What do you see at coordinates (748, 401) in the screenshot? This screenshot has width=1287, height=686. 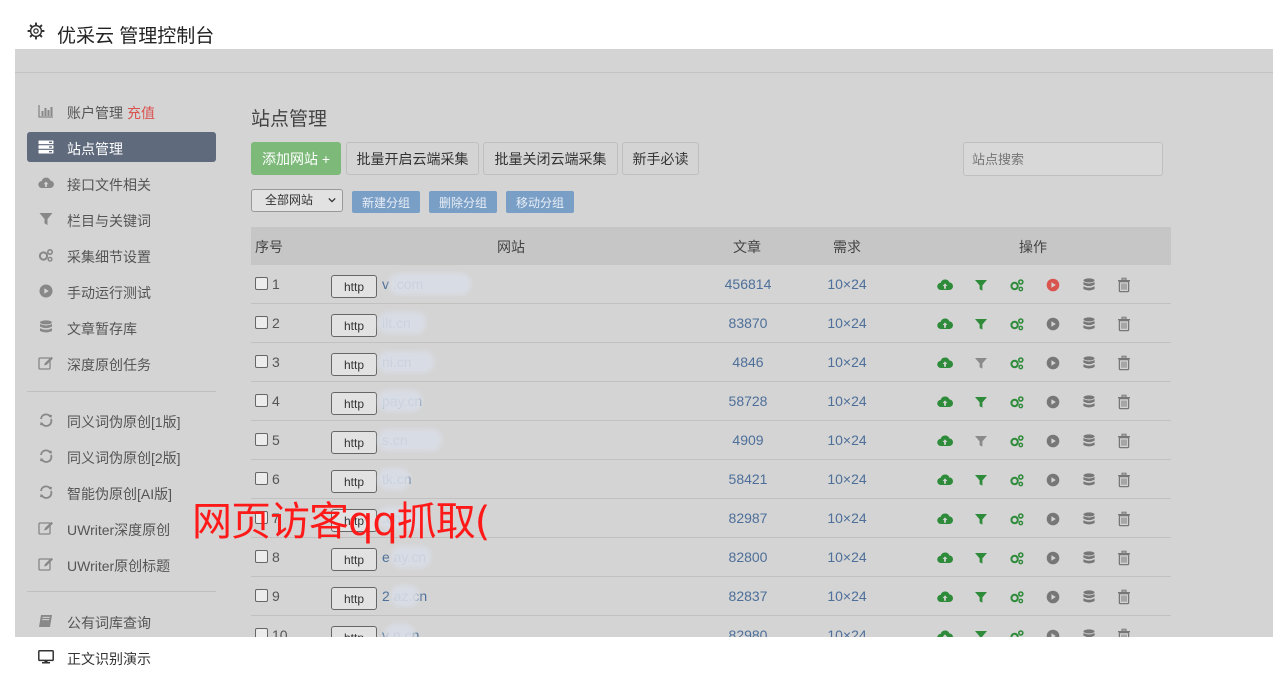 I see `article-count: 58728` at bounding box center [748, 401].